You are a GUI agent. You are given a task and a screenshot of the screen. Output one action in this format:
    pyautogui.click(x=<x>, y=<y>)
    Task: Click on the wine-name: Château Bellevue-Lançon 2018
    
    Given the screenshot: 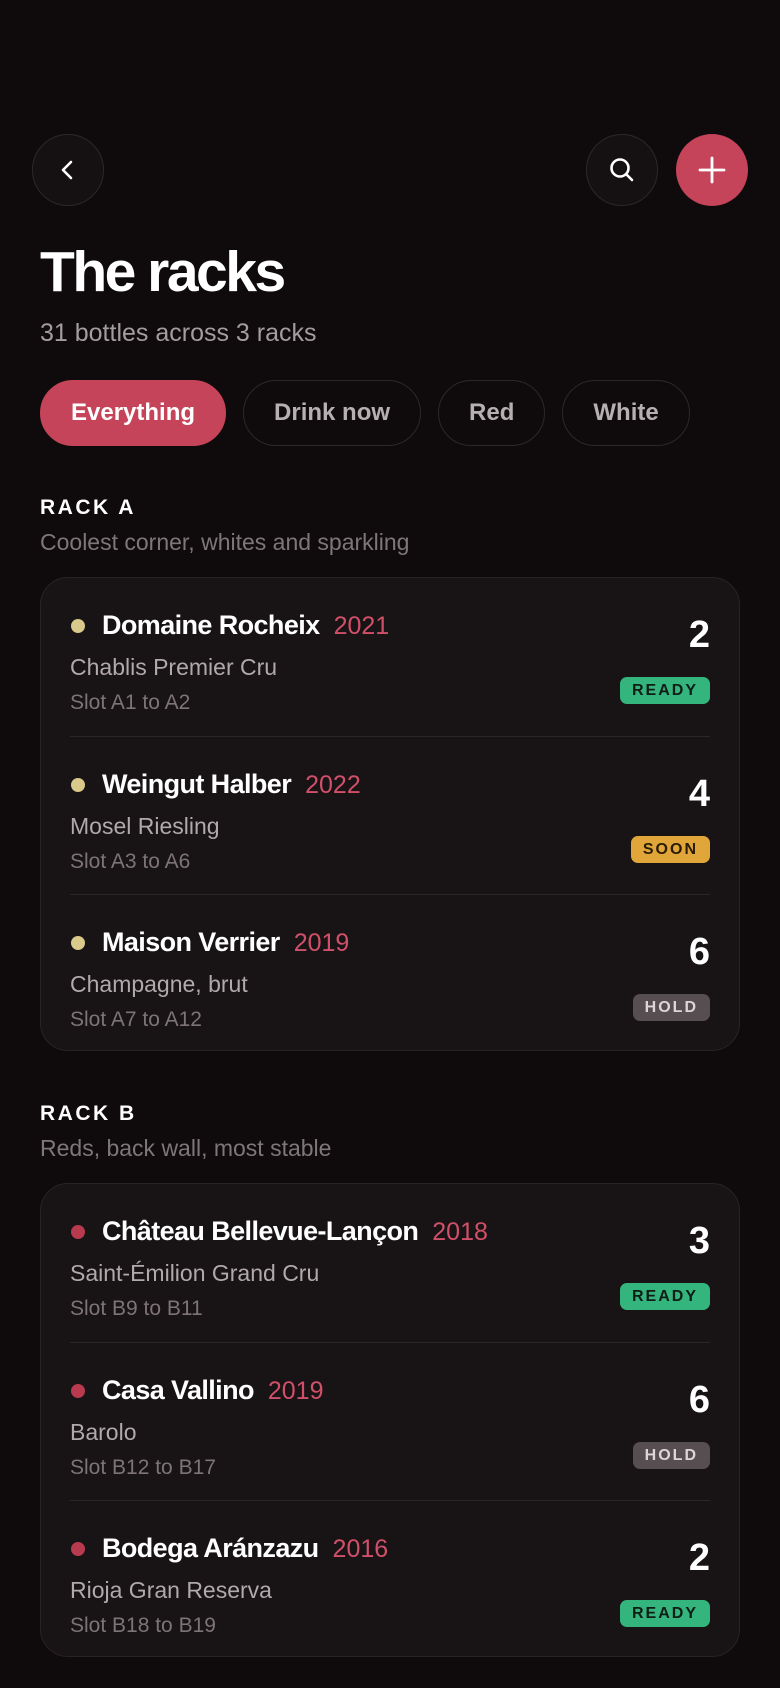 What is the action you would take?
    pyautogui.click(x=295, y=1231)
    